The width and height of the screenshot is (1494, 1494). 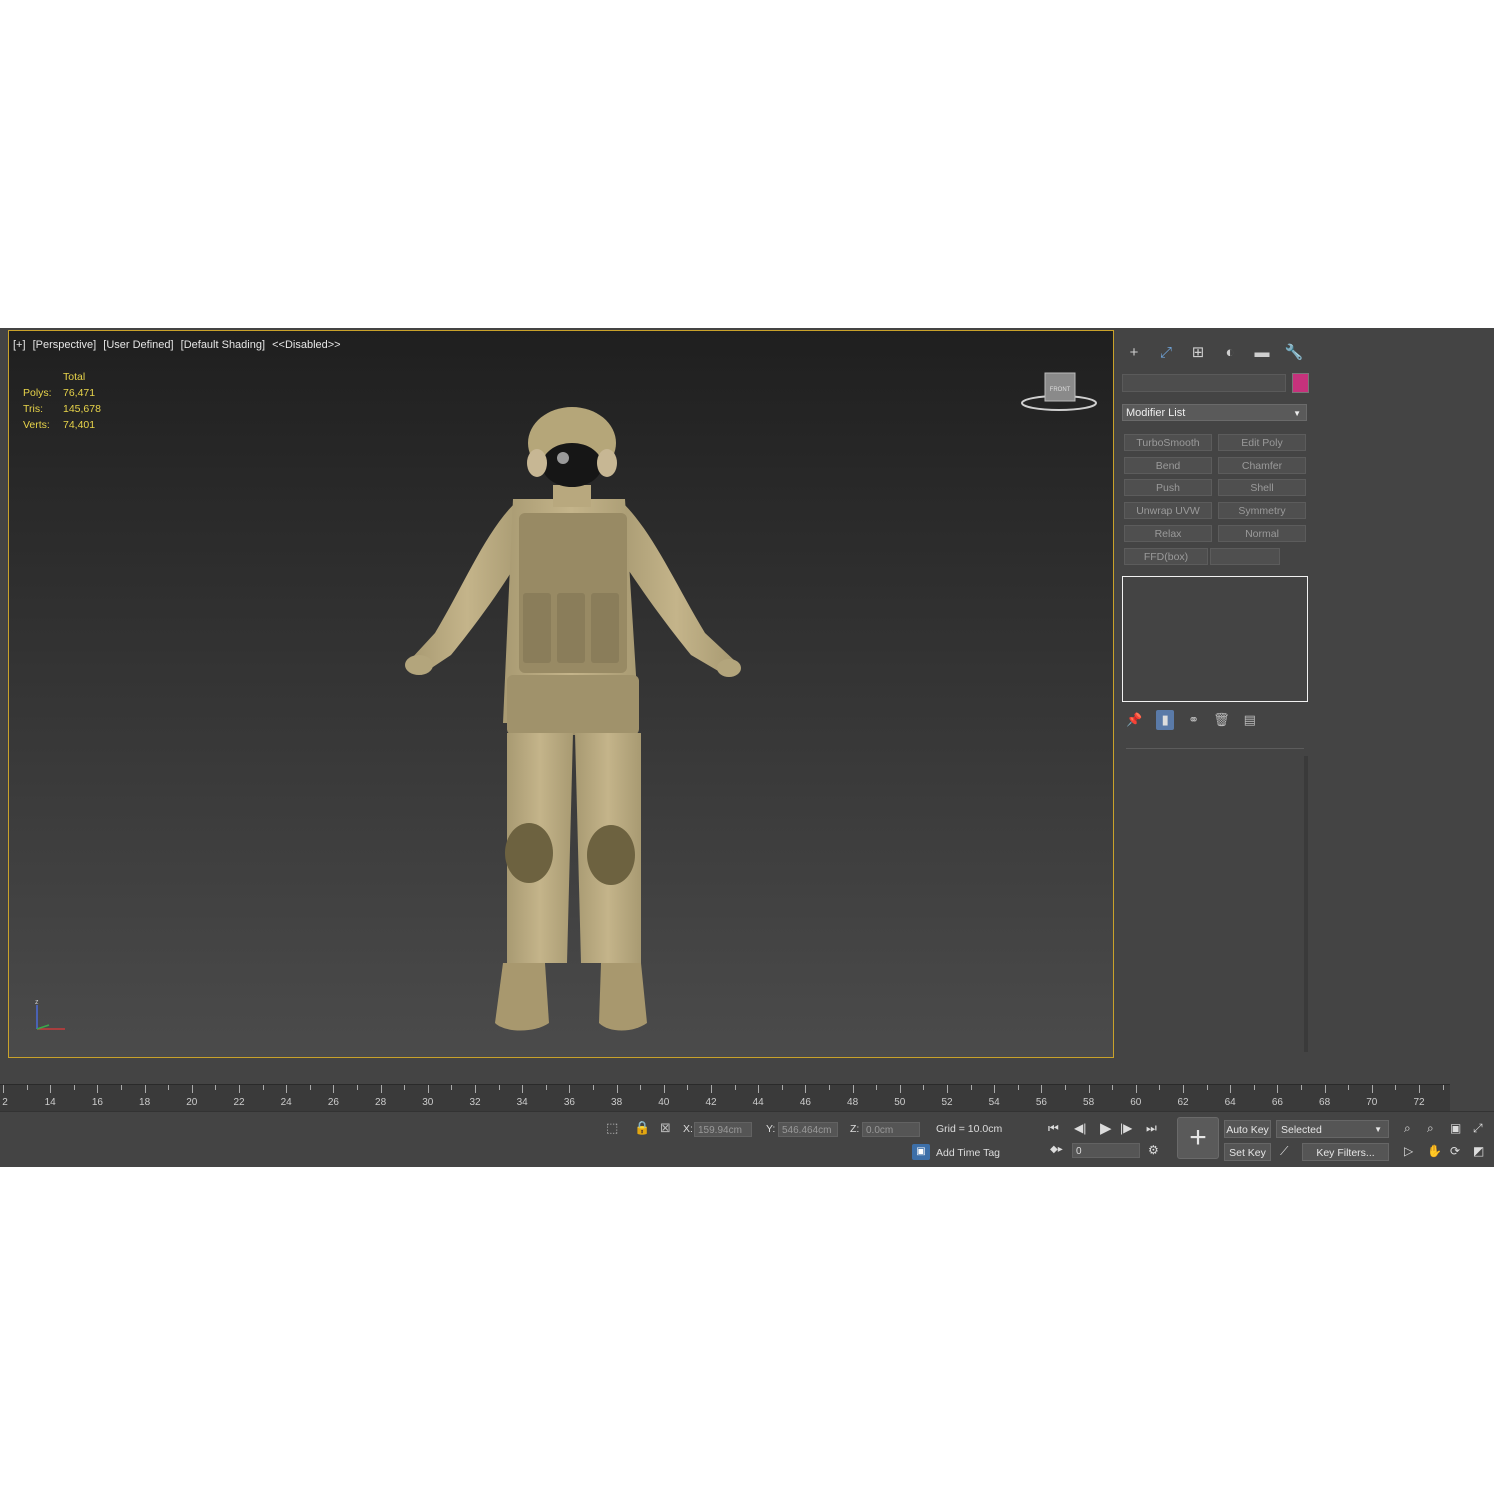 I want to click on time-tag-icon: ▣, so click(x=921, y=1152).